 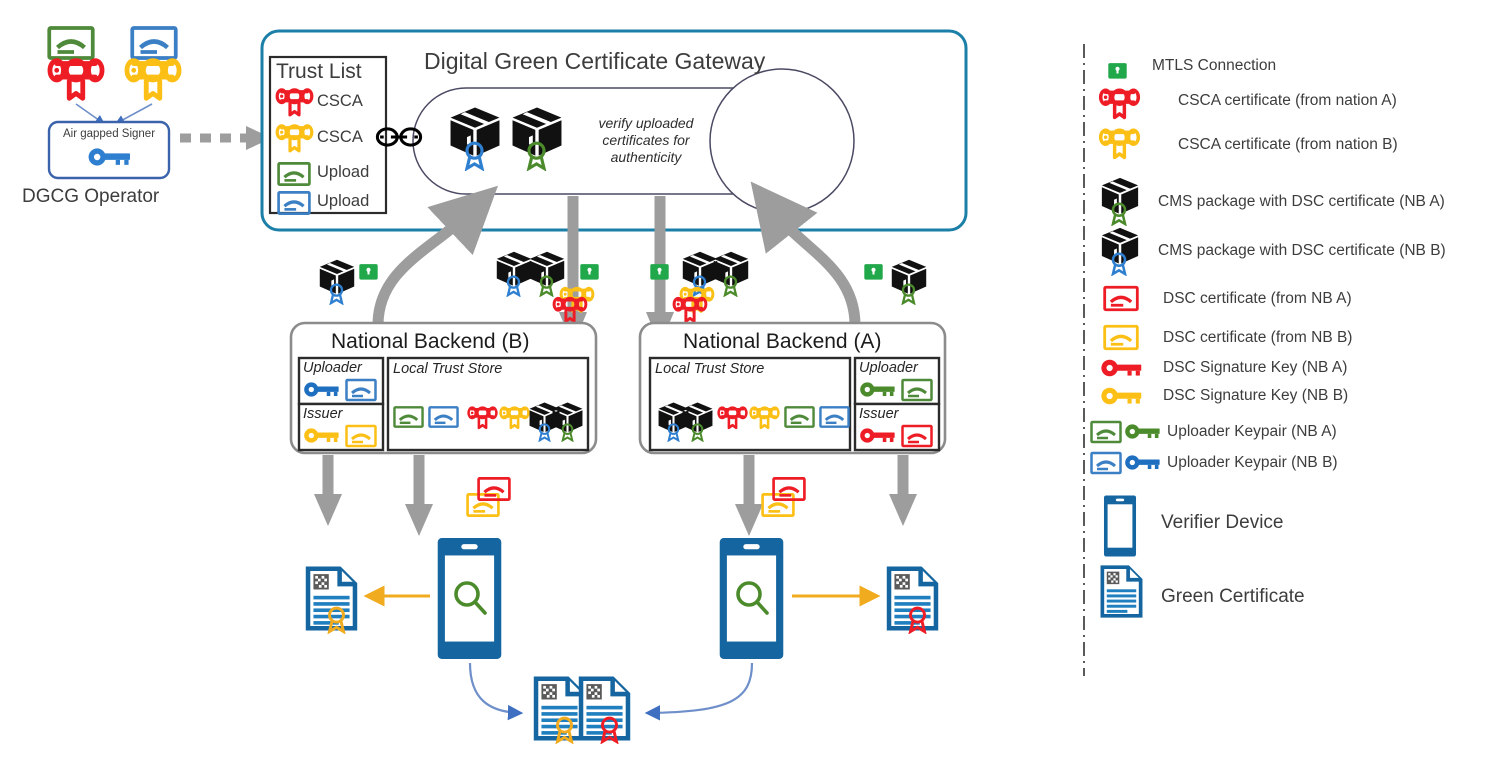 What do you see at coordinates (1288, 144) in the screenshot?
I see `legend-label-2: CSCA certificate (from nation B)` at bounding box center [1288, 144].